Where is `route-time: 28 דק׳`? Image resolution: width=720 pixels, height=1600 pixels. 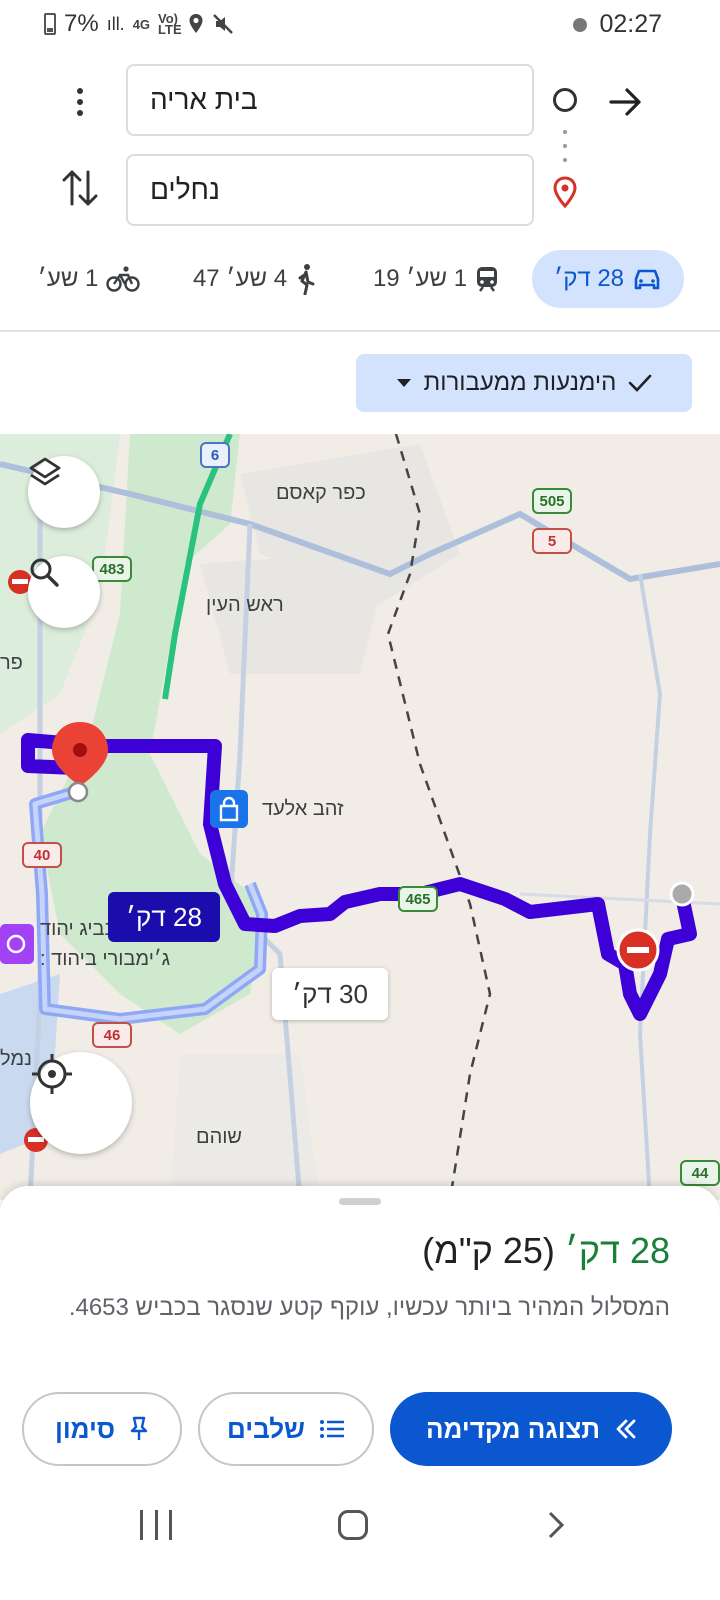
route-time: 28 דק׳ is located at coordinates (617, 1250).